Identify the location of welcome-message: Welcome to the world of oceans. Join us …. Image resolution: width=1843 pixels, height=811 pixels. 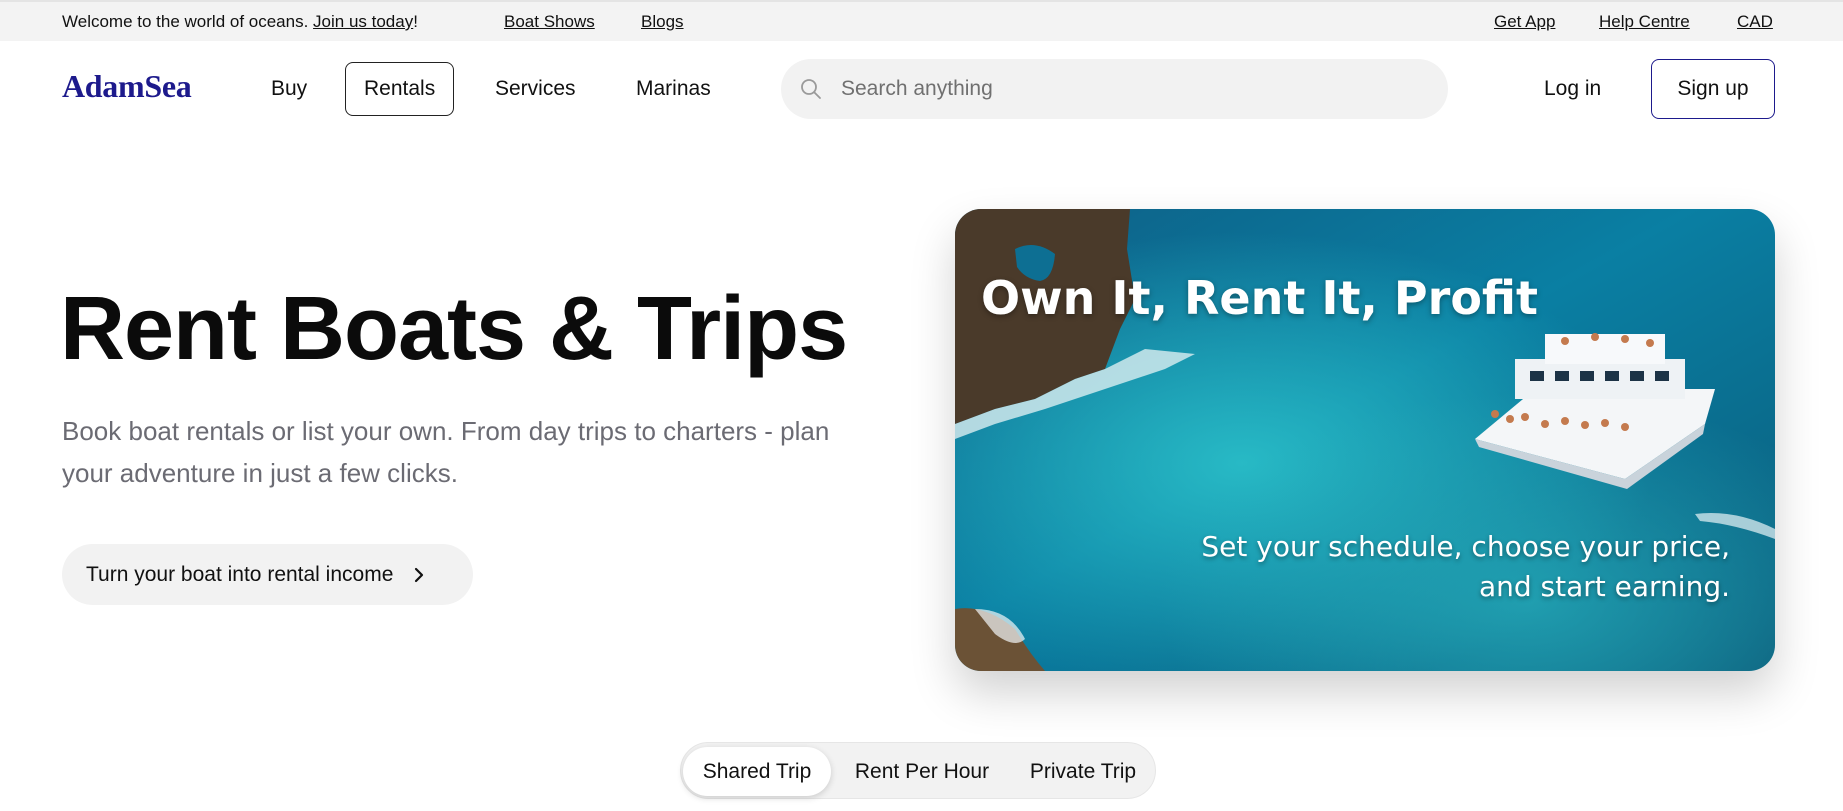
(240, 22).